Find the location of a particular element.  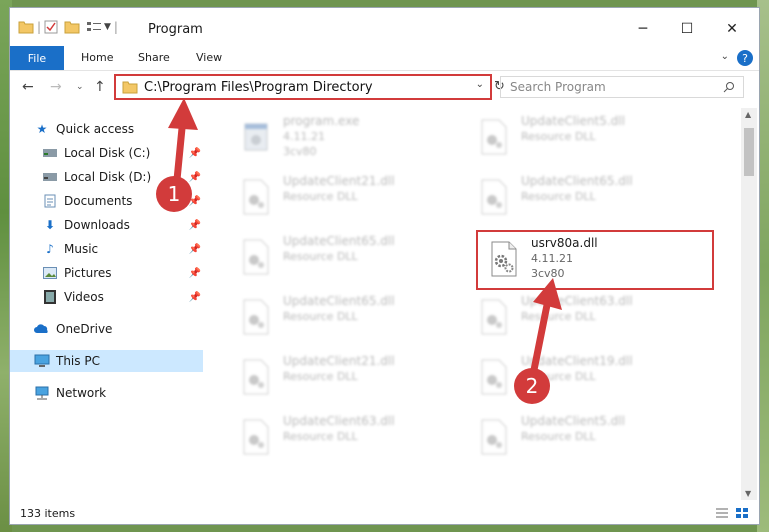

callout-2: 2 is located at coordinates (532, 386).